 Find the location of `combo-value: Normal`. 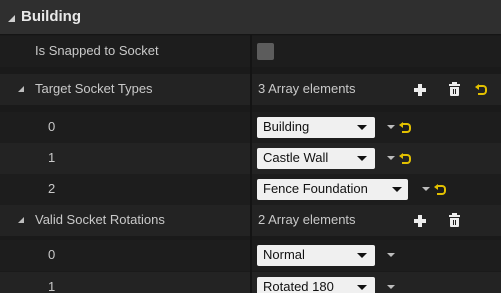

combo-value: Normal is located at coordinates (284, 254).